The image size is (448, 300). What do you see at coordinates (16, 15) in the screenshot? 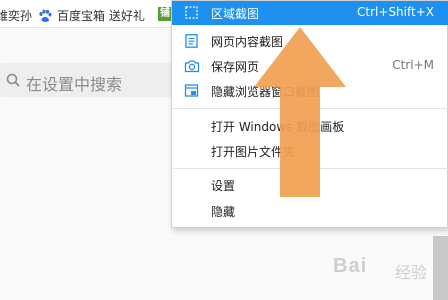
I see `bookmark-item-partial: 维奕孙` at bounding box center [16, 15].